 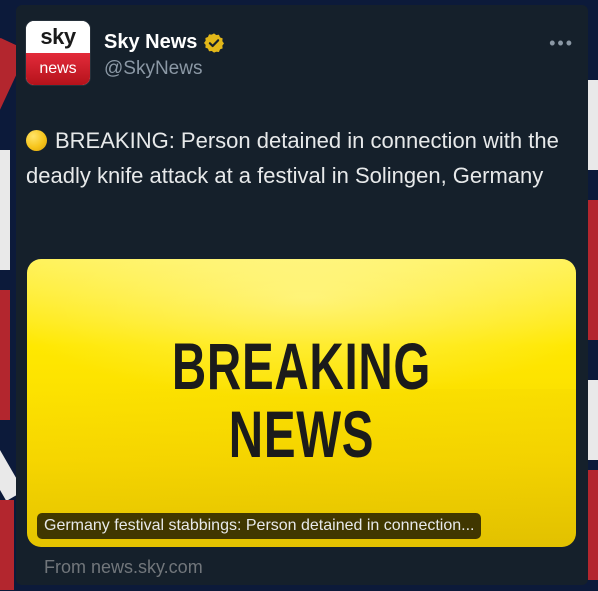 What do you see at coordinates (58, 37) in the screenshot?
I see `avatar-logo-top: sky` at bounding box center [58, 37].